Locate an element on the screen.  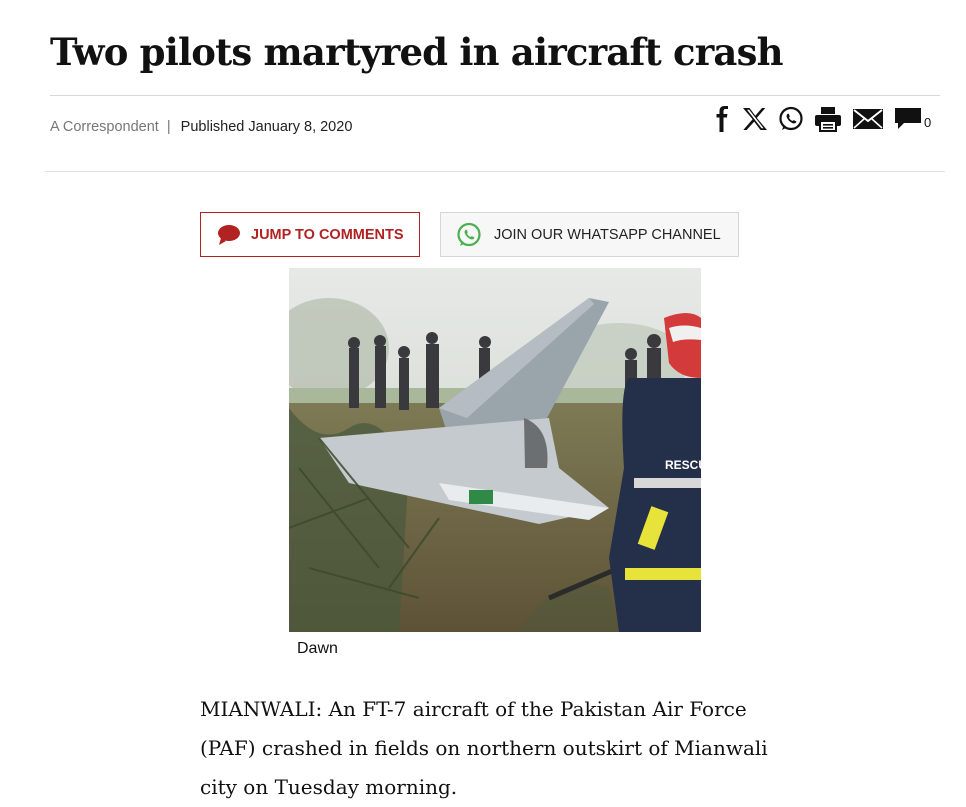
whatsapp-channel-label: JOIN OUR WHATSAPP CHANNEL is located at coordinates (607, 234).